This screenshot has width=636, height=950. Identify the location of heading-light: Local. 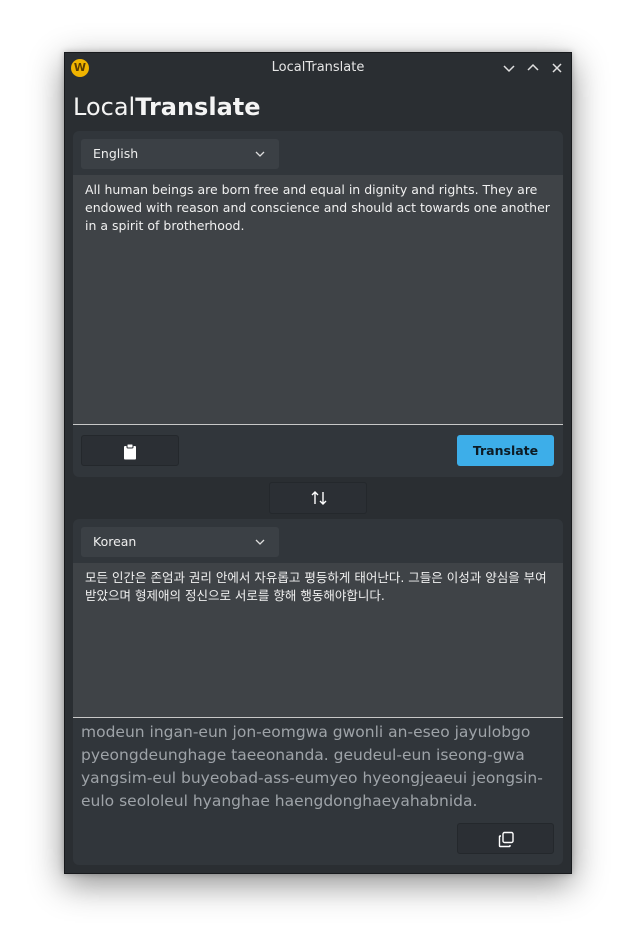
(104, 107).